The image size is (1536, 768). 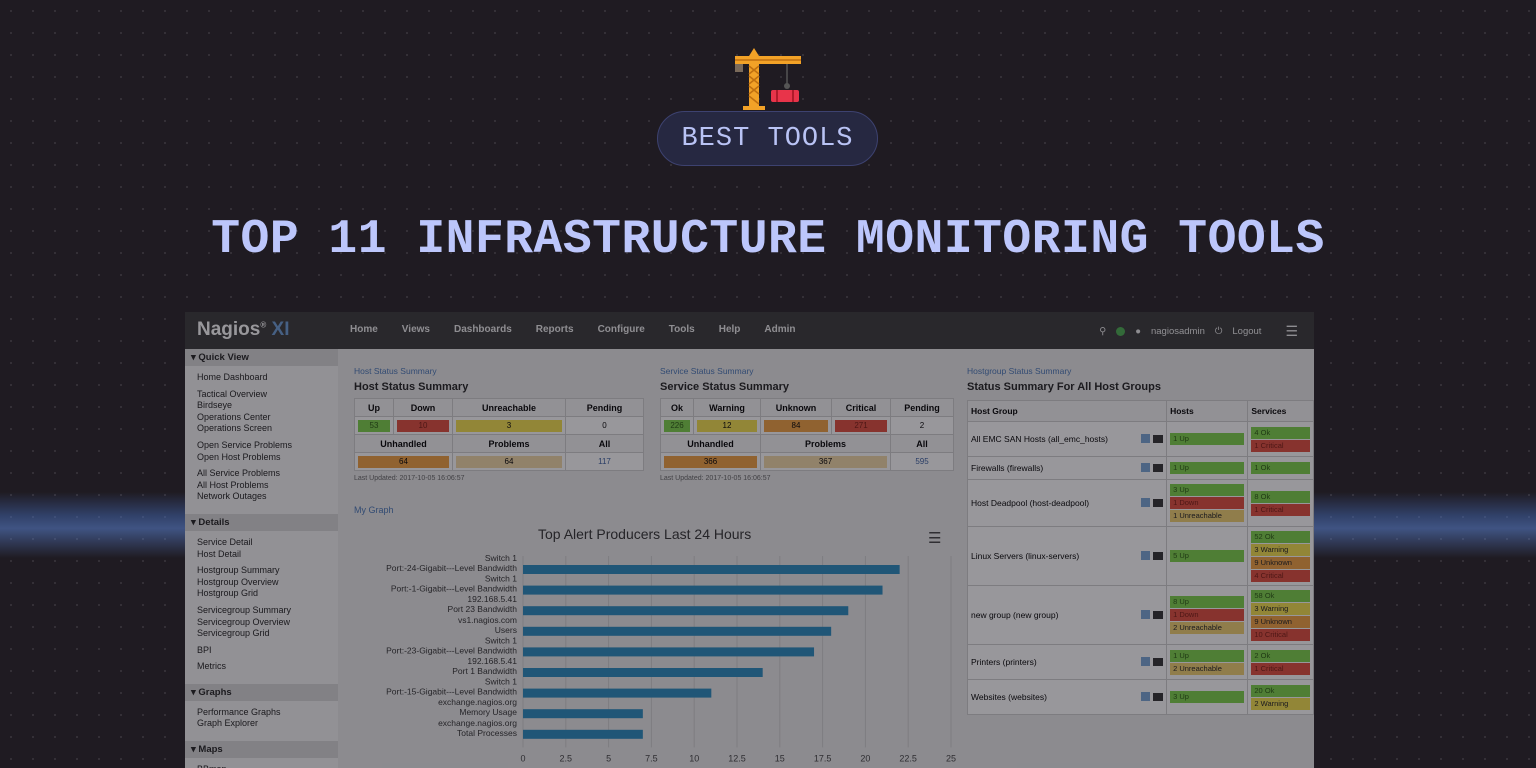 What do you see at coordinates (1102, 331) in the screenshot?
I see `search-icon: ⚲` at bounding box center [1102, 331].